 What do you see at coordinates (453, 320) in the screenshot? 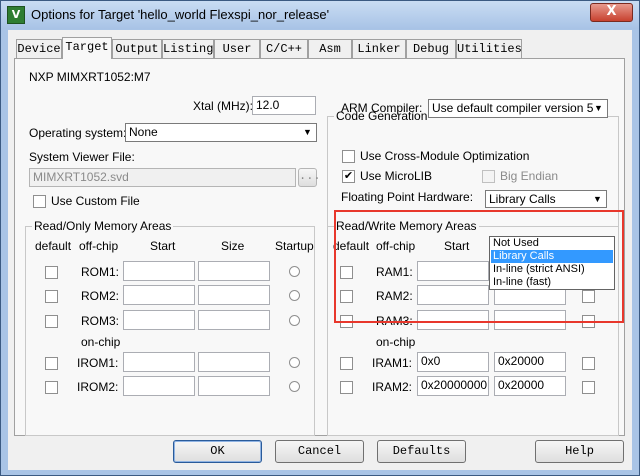
I see `ram3-start-input` at bounding box center [453, 320].